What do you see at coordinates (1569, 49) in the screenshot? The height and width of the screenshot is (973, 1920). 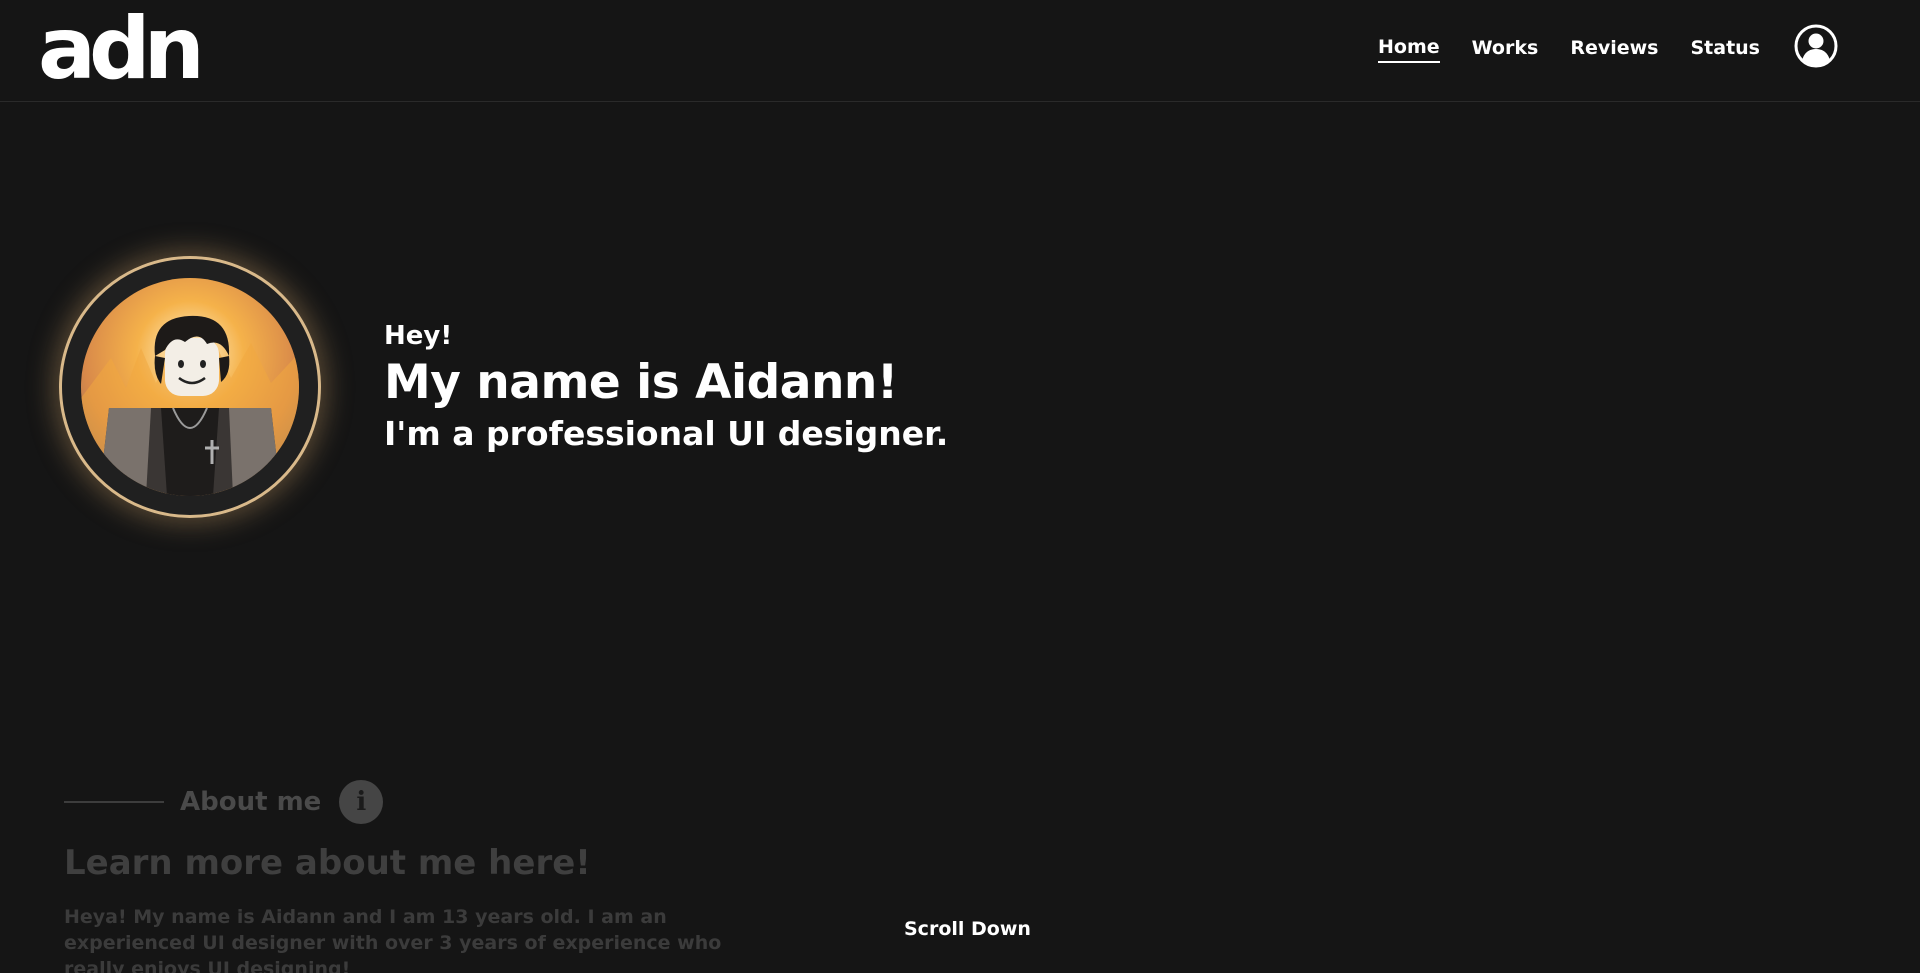 I see `main-nav: Home Works Reviews Status` at bounding box center [1569, 49].